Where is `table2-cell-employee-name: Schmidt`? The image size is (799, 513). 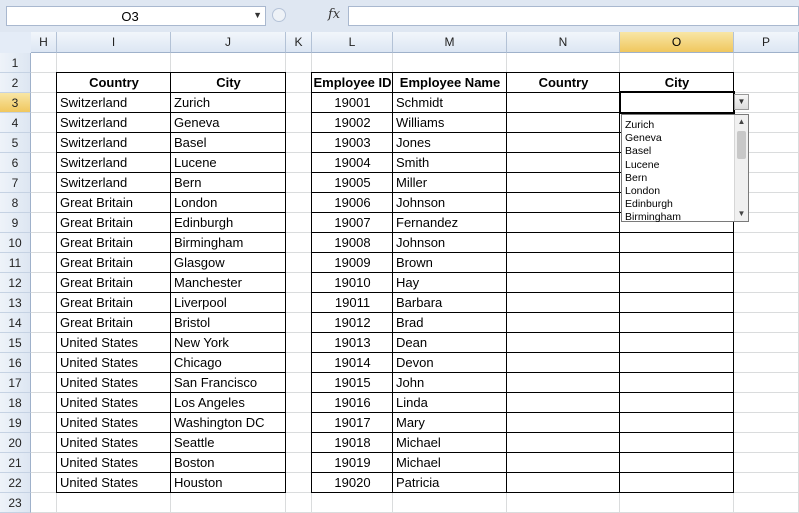
table2-cell-employee-name: Schmidt is located at coordinates (450, 103).